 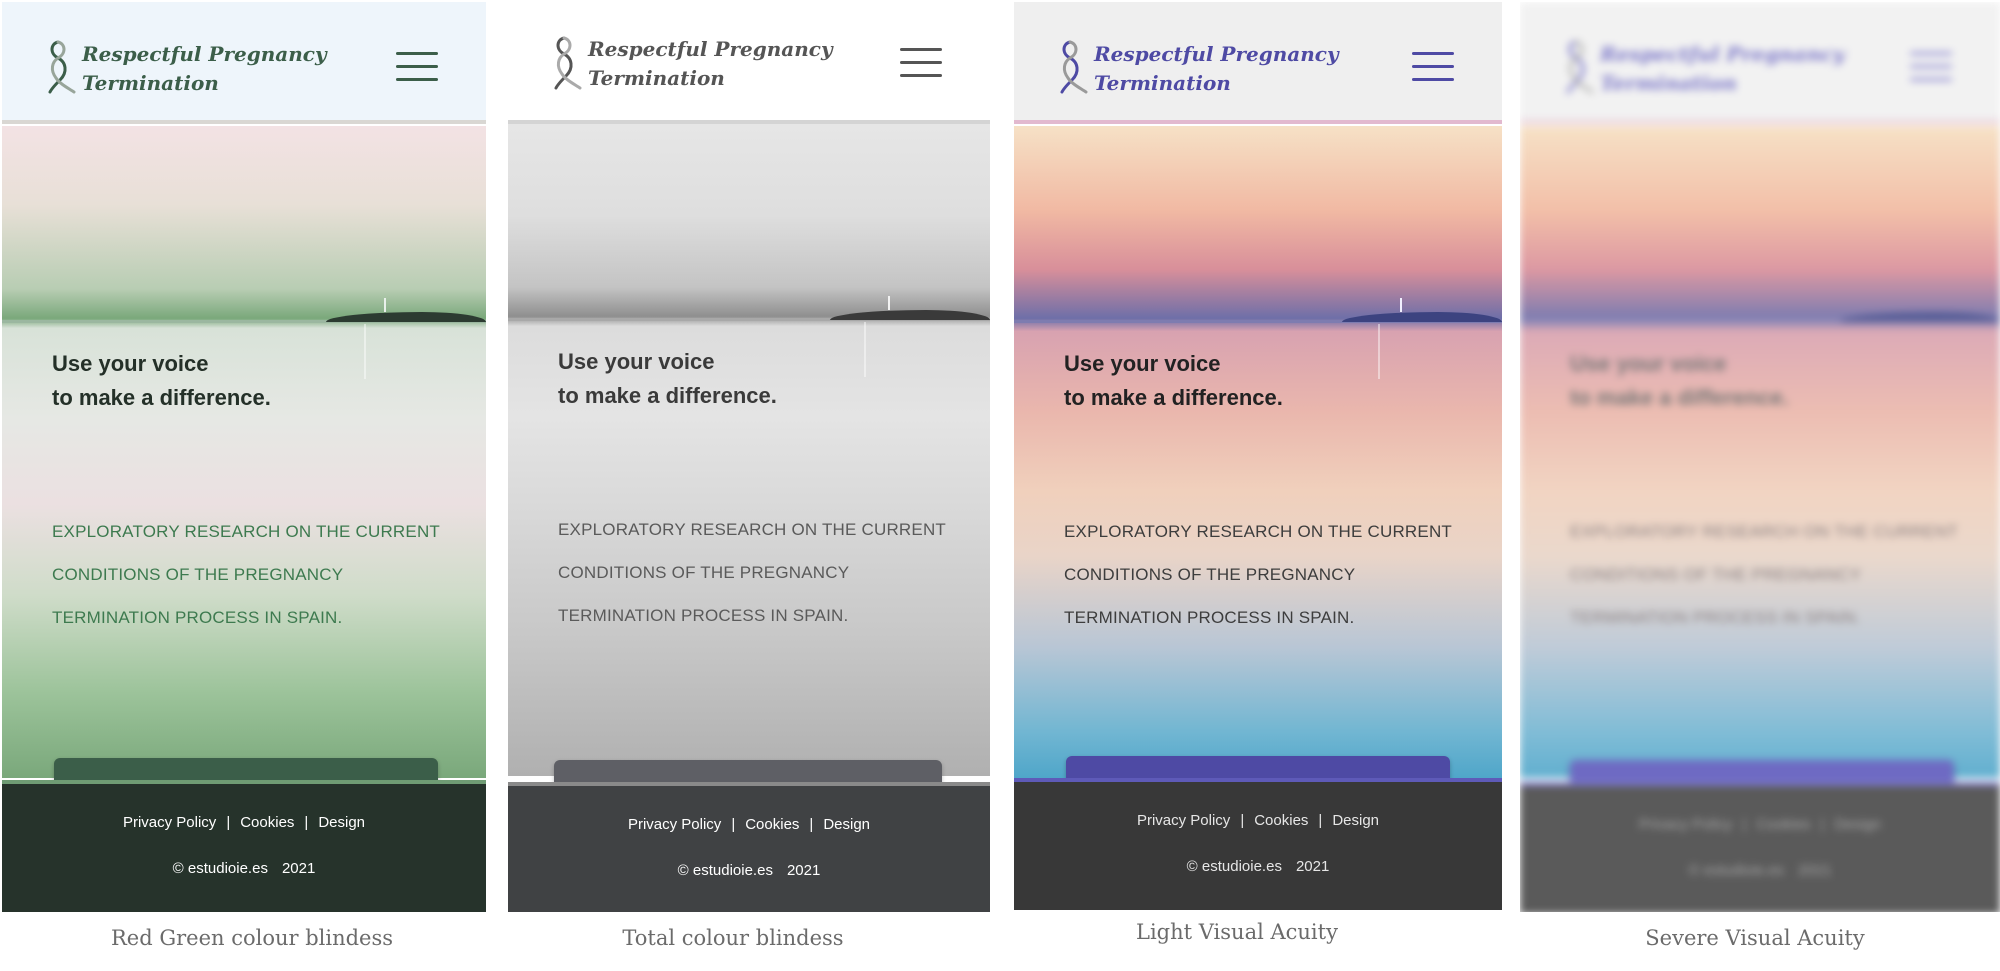 I want to click on caption-light-acuity: Light Visual Acuity, so click(x=1237, y=932).